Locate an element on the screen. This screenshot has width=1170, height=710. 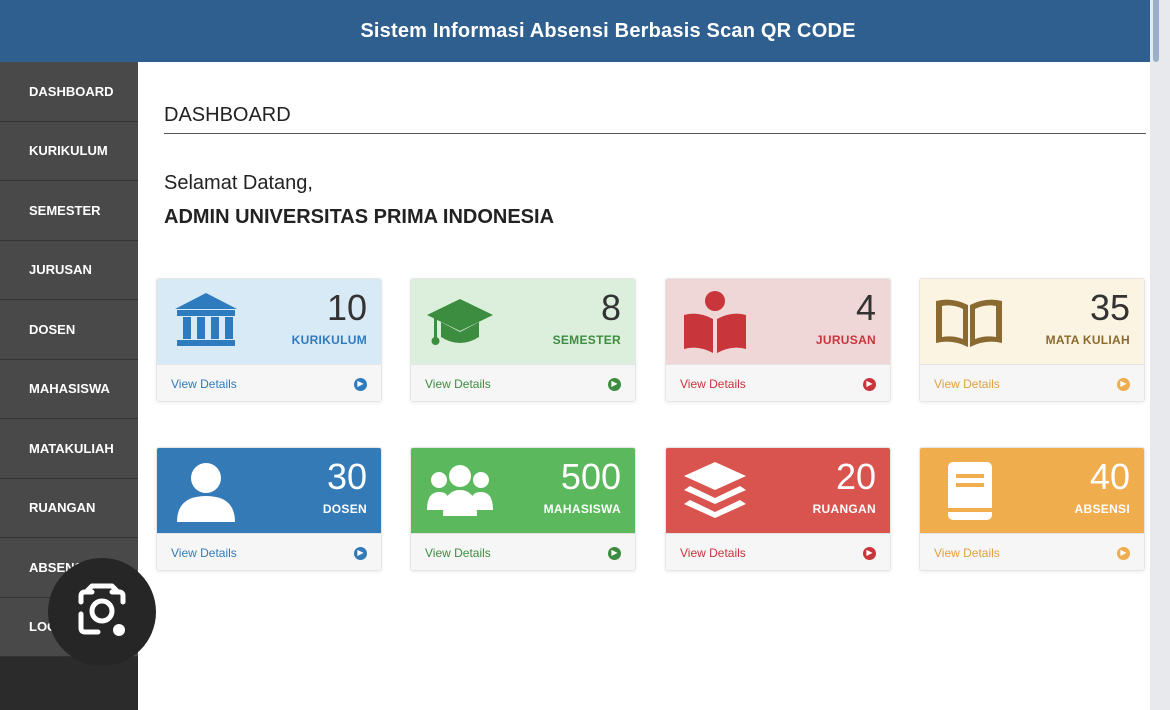
card-body: 40 ABSENSI is located at coordinates (1032, 490).